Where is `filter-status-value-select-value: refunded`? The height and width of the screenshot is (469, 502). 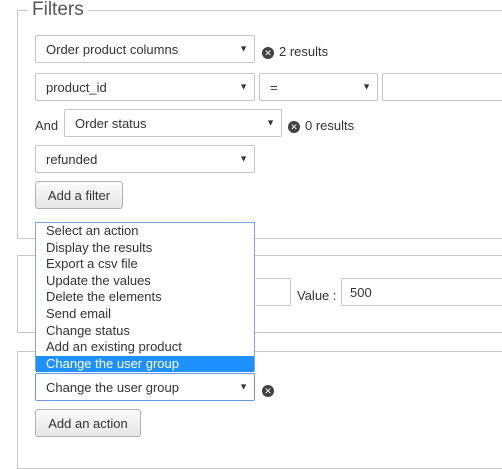
filter-status-value-select-value: refunded is located at coordinates (72, 159).